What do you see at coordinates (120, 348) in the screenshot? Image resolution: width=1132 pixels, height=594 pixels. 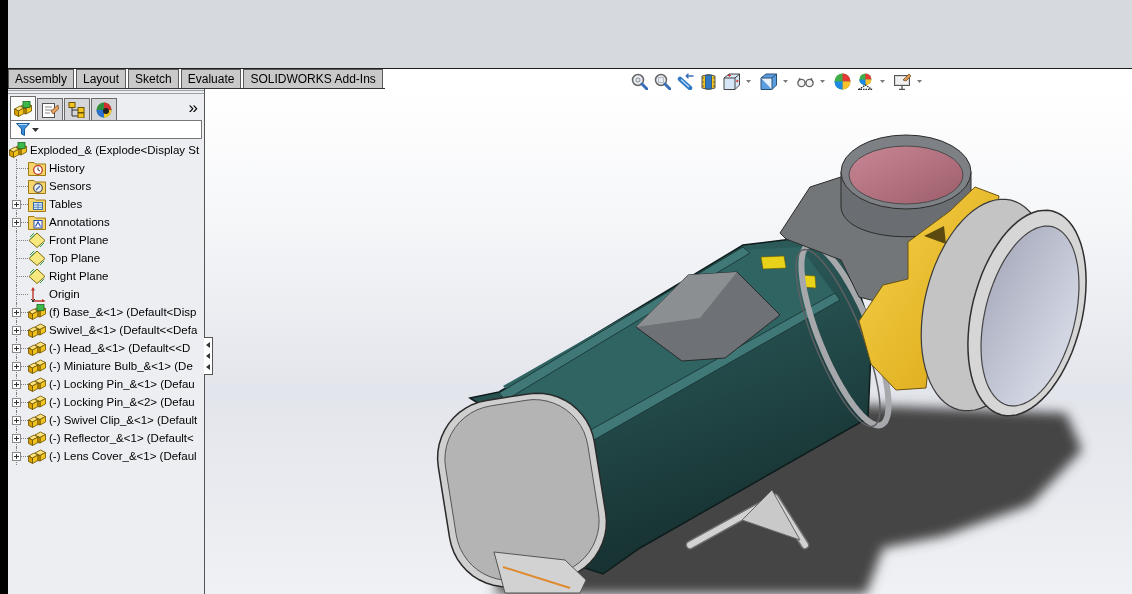 I see `tree-item: (-) Head_&<1> (Default<<D` at bounding box center [120, 348].